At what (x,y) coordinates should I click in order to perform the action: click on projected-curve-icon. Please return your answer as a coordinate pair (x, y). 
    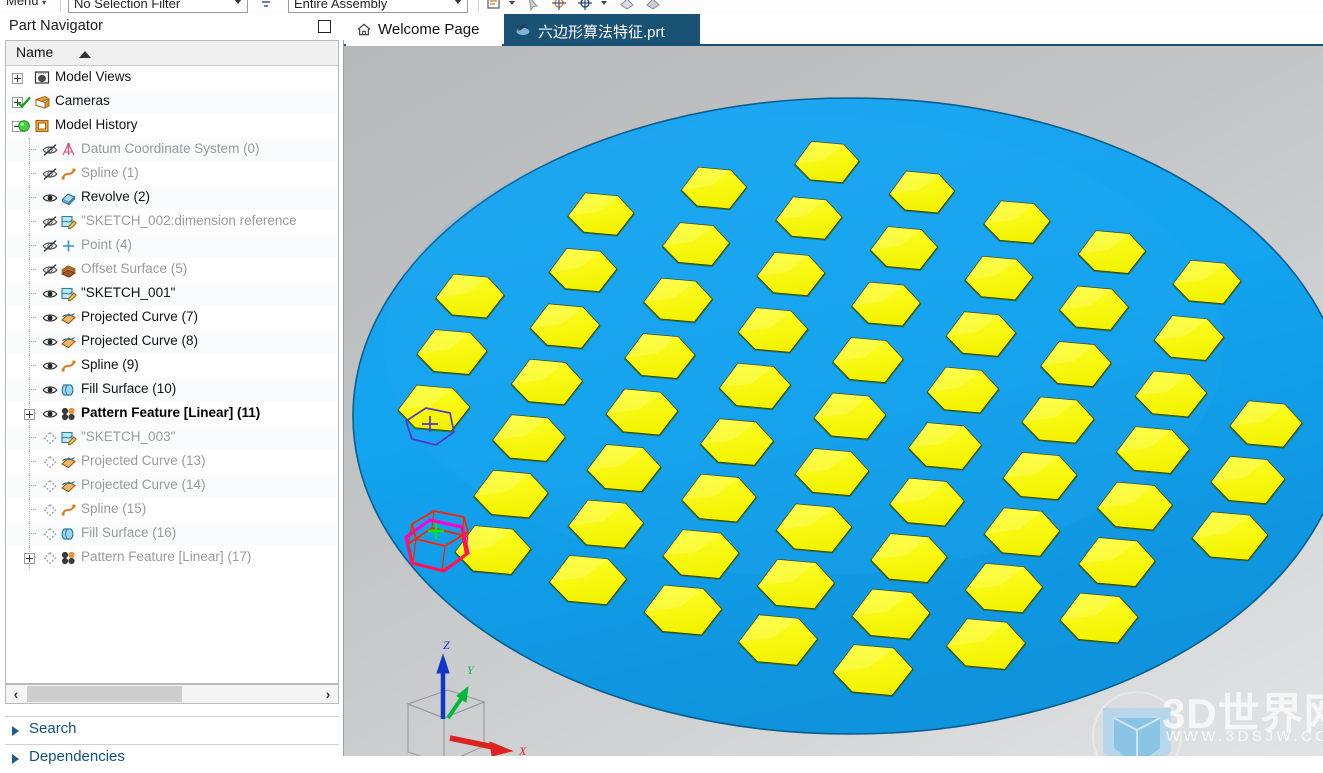
    Looking at the image, I should click on (68, 462).